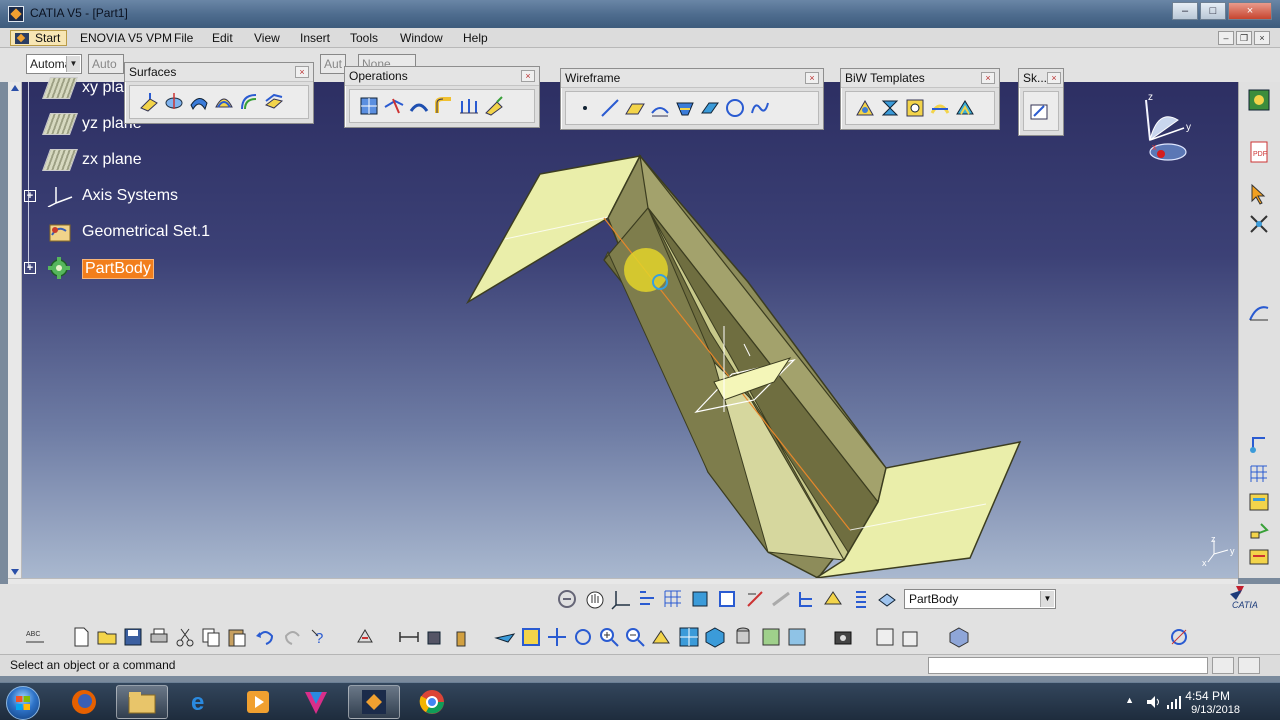  I want to click on distance-icon, so click(409, 637).